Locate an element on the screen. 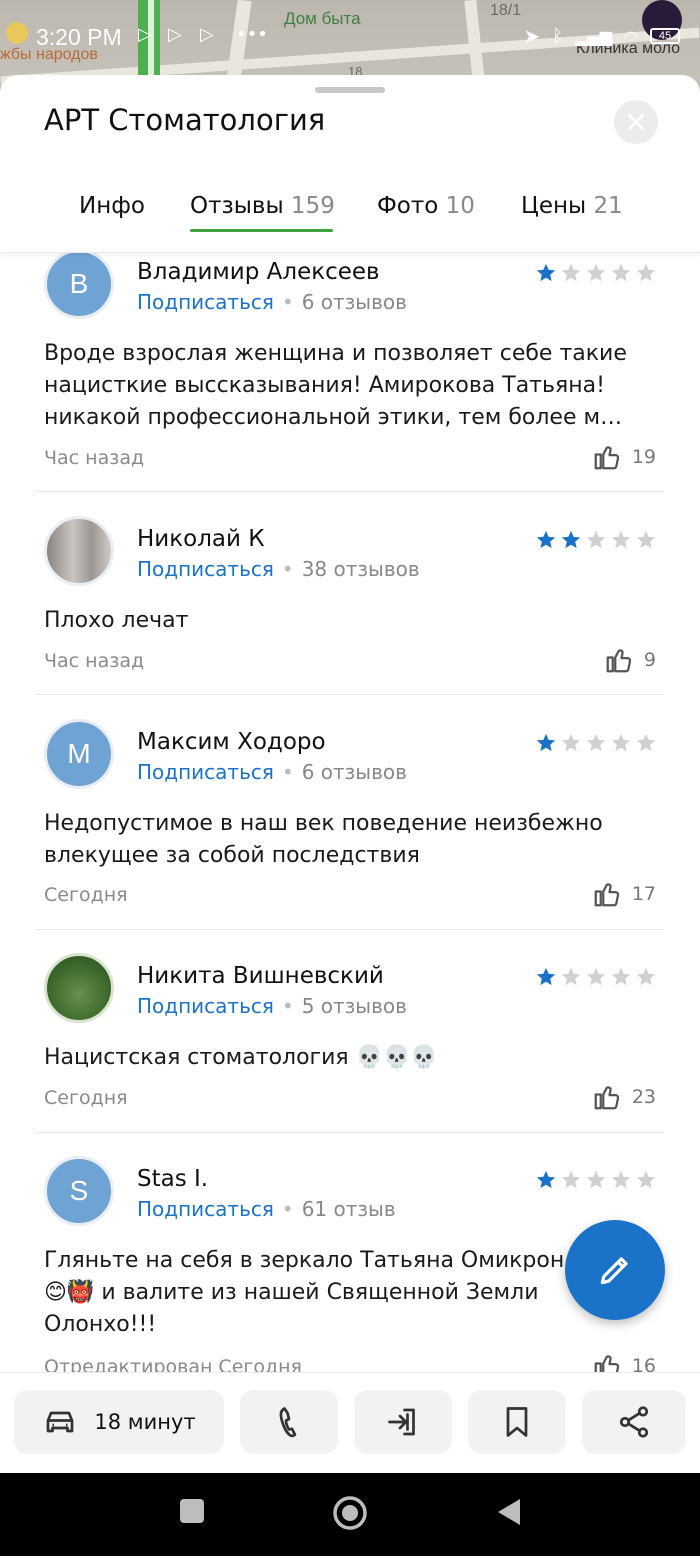 This screenshot has width=700, height=1556. avatar: В is located at coordinates (79, 286).